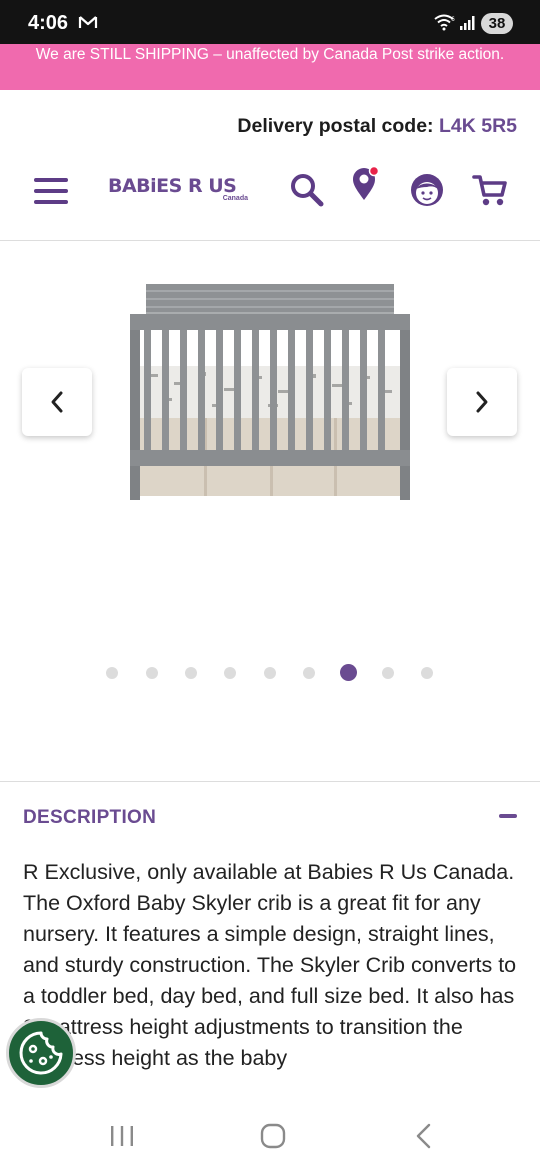 The height and width of the screenshot is (1170, 540). What do you see at coordinates (270, 22) in the screenshot?
I see `status-bar: 4:06 6 38` at bounding box center [270, 22].